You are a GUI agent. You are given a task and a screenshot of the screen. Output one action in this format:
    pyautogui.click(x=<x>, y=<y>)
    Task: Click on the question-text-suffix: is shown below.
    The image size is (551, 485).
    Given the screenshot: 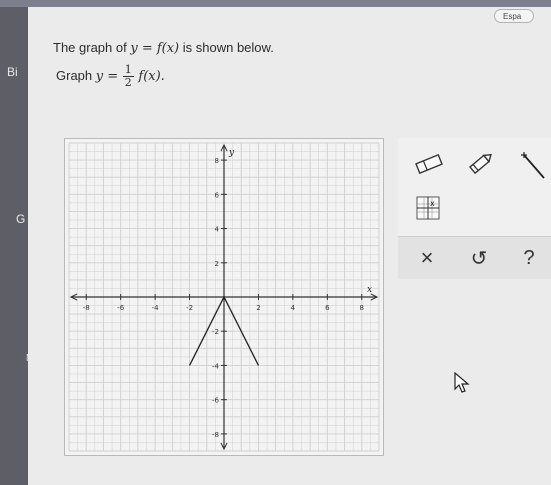 What is the action you would take?
    pyautogui.click(x=228, y=47)
    